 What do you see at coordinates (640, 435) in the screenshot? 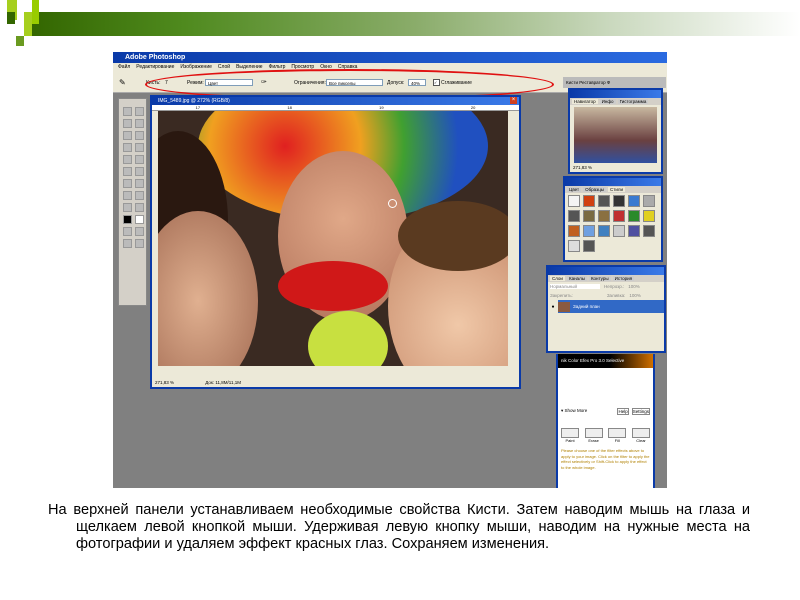
I see `clear-button: Clear` at bounding box center [640, 435].